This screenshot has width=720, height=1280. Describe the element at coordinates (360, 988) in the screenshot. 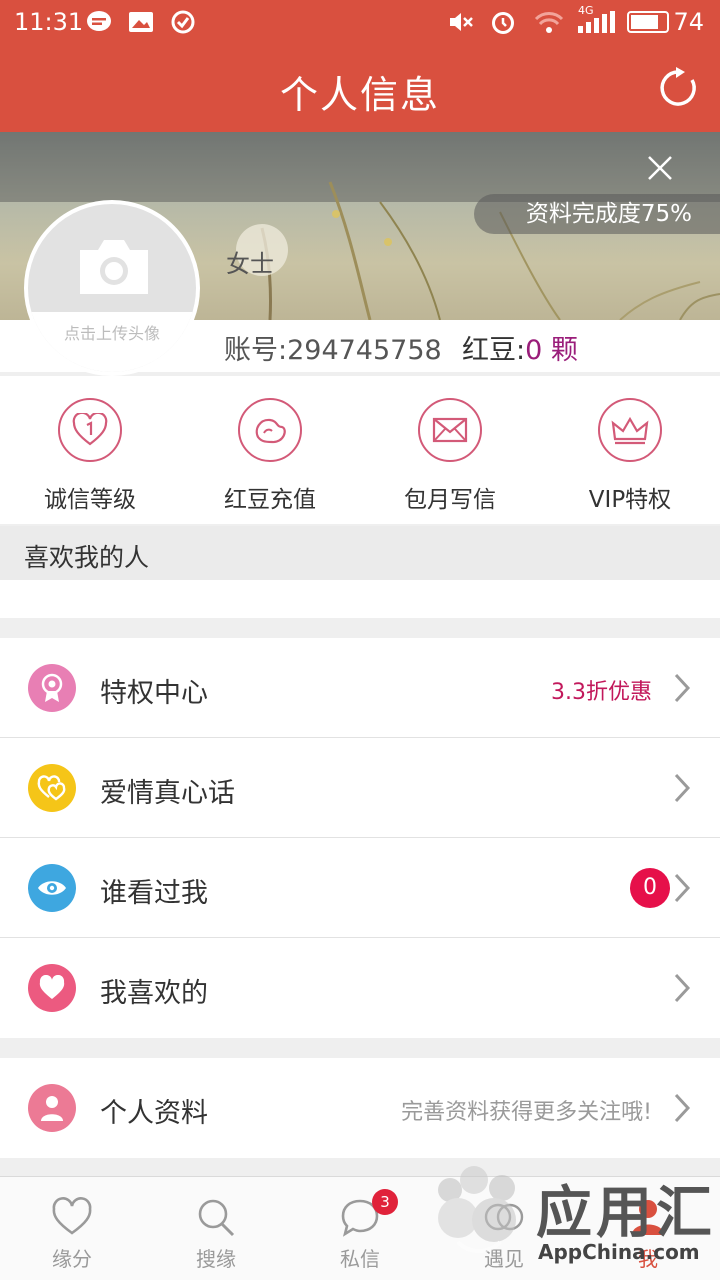

I see `menu-item-my-likes: 我喜欢的` at that location.